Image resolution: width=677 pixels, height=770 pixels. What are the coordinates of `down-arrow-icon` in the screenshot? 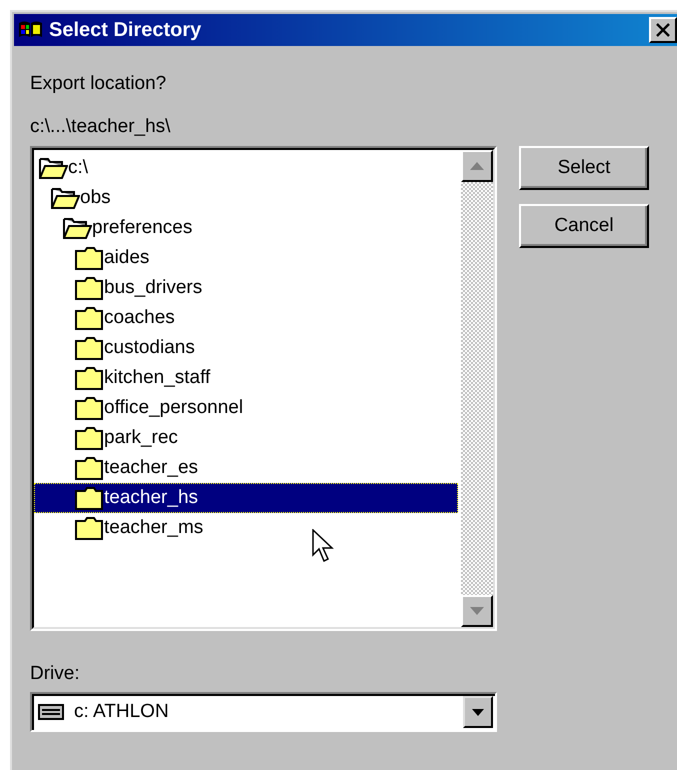 It's located at (477, 611).